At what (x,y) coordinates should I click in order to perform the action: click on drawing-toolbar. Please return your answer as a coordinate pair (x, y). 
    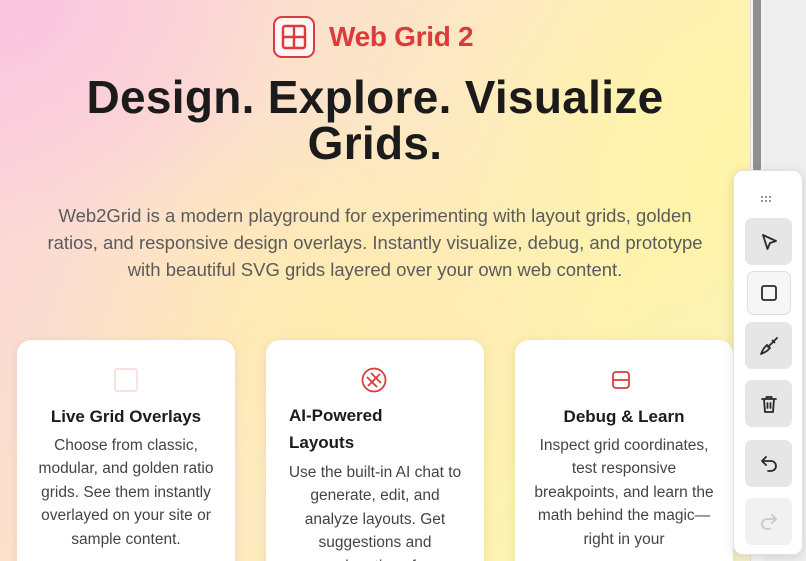
    Looking at the image, I should click on (768, 362).